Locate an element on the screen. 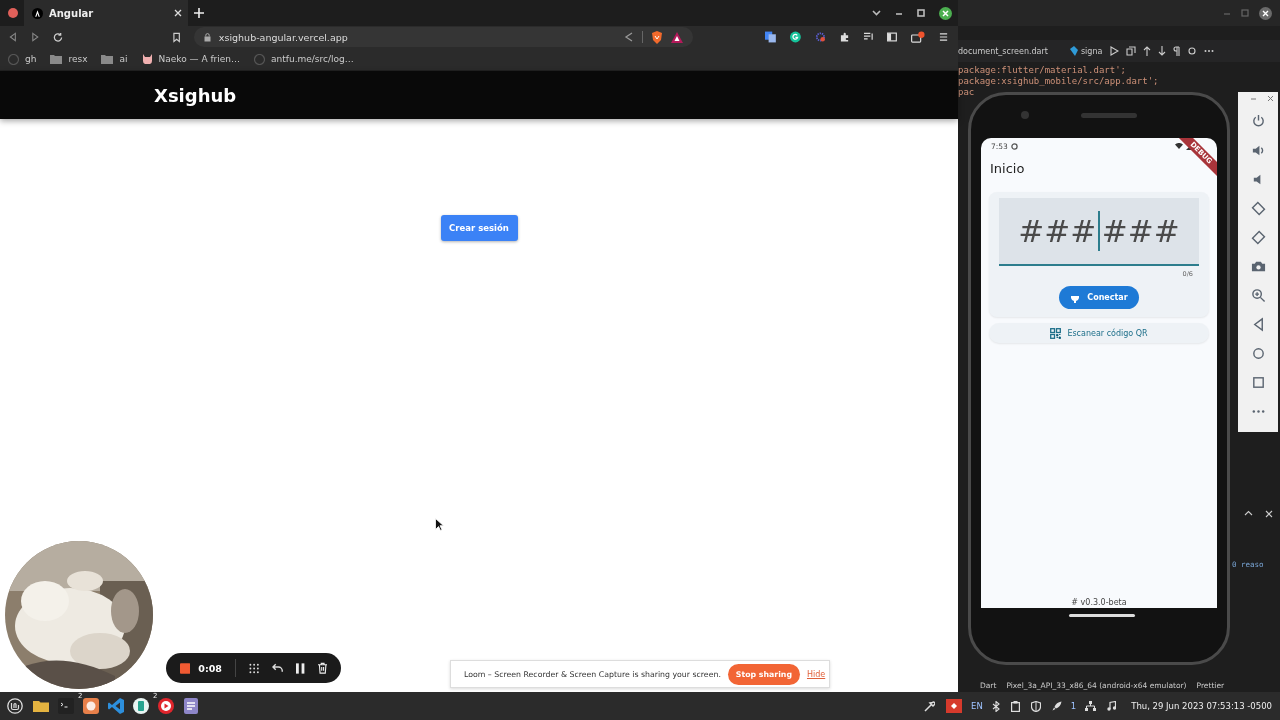 This screenshot has width=1280, height=720. run-icon is located at coordinates (1114, 51).